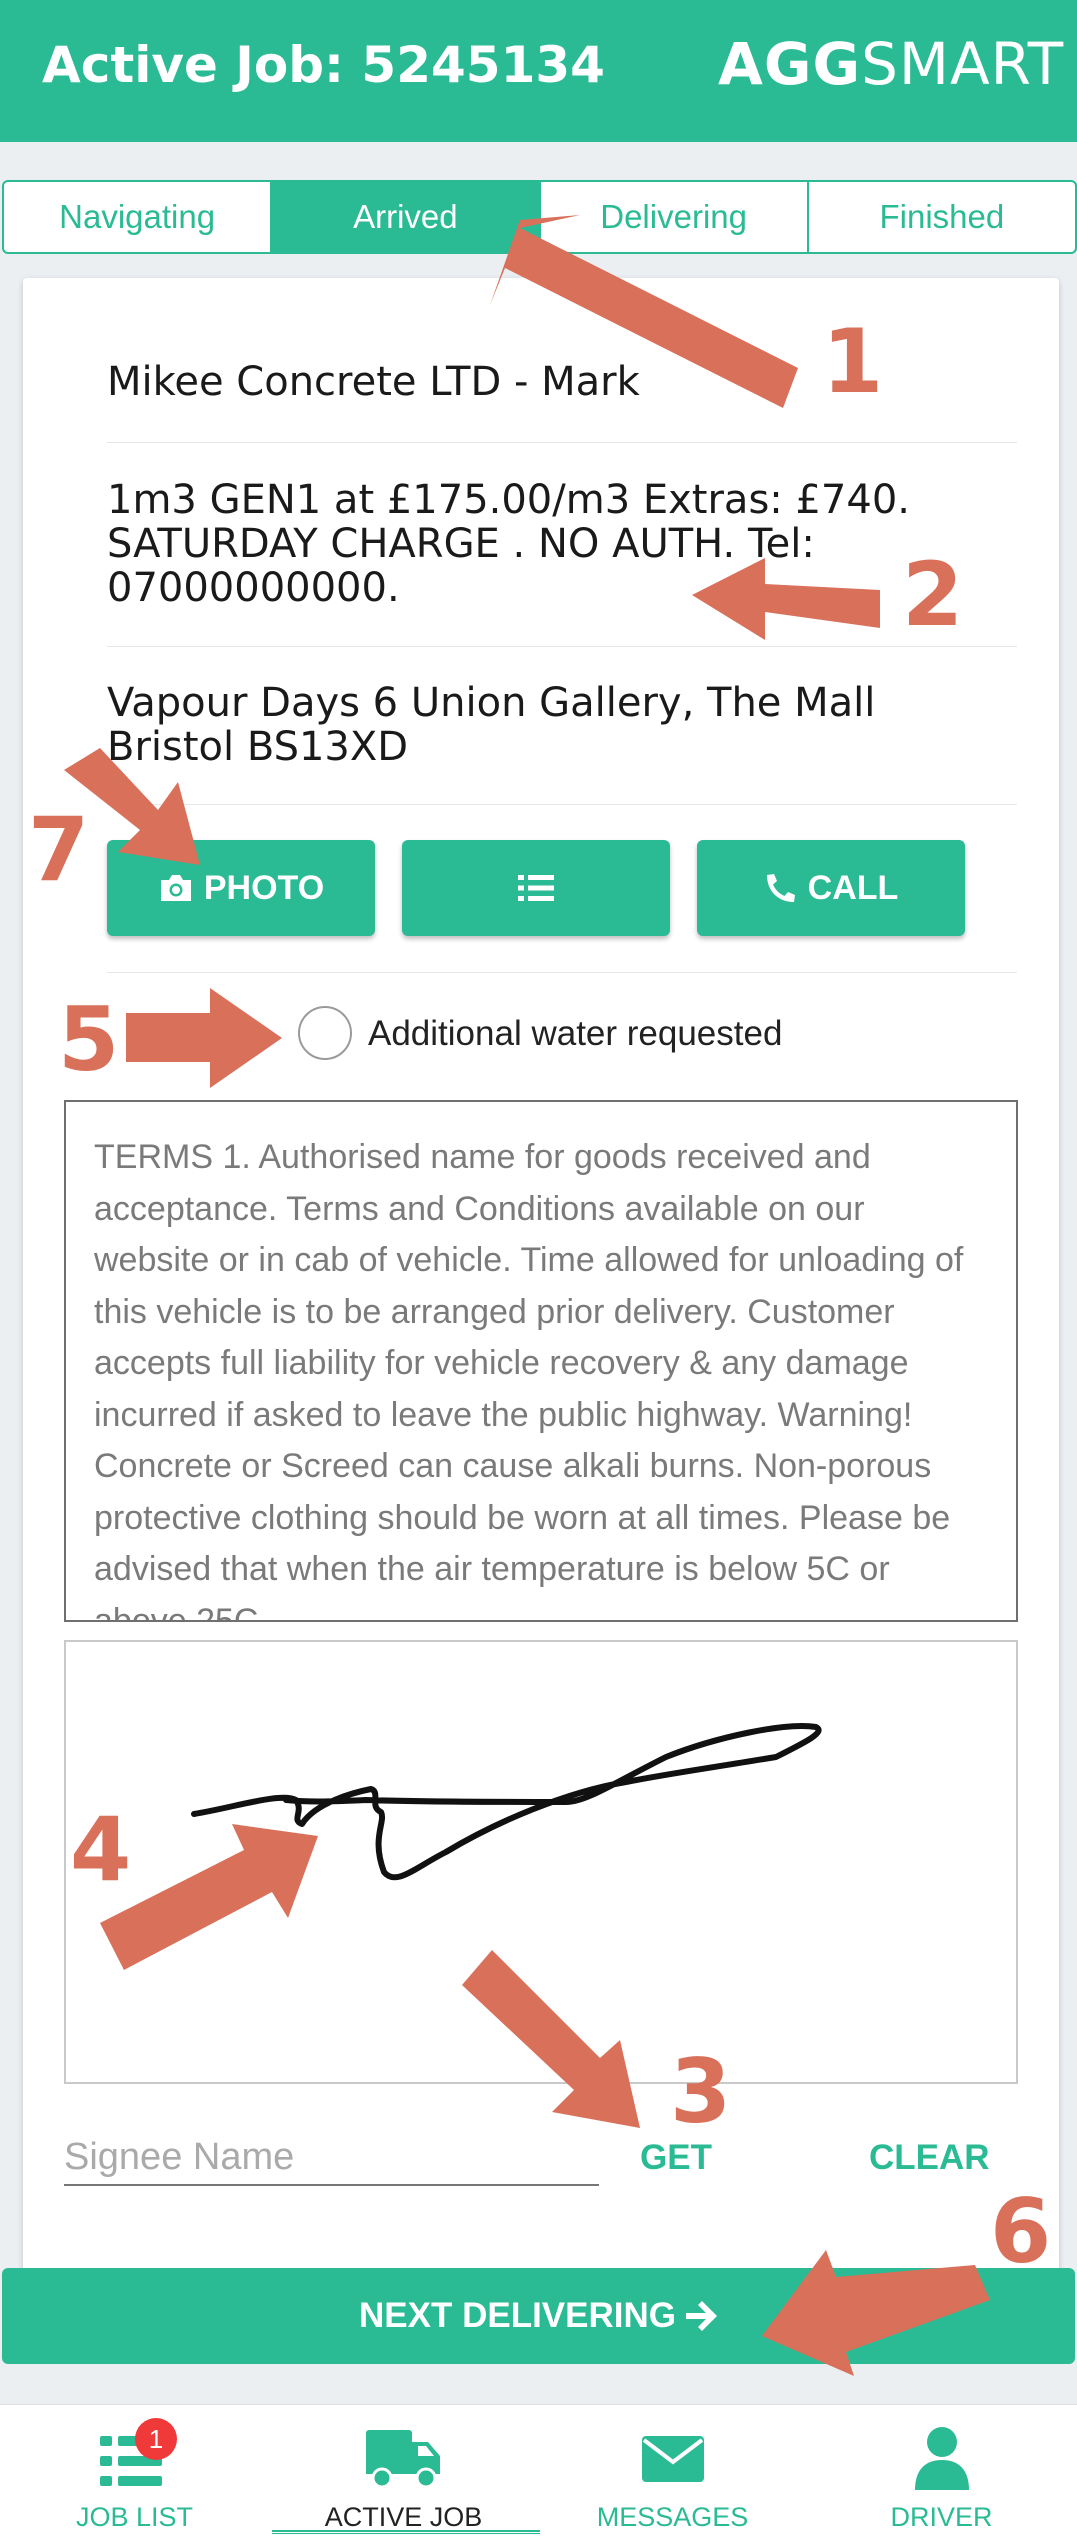 This screenshot has width=1077, height=2539. Describe the element at coordinates (100, 1849) in the screenshot. I see `annotation-label-4: 4` at that location.